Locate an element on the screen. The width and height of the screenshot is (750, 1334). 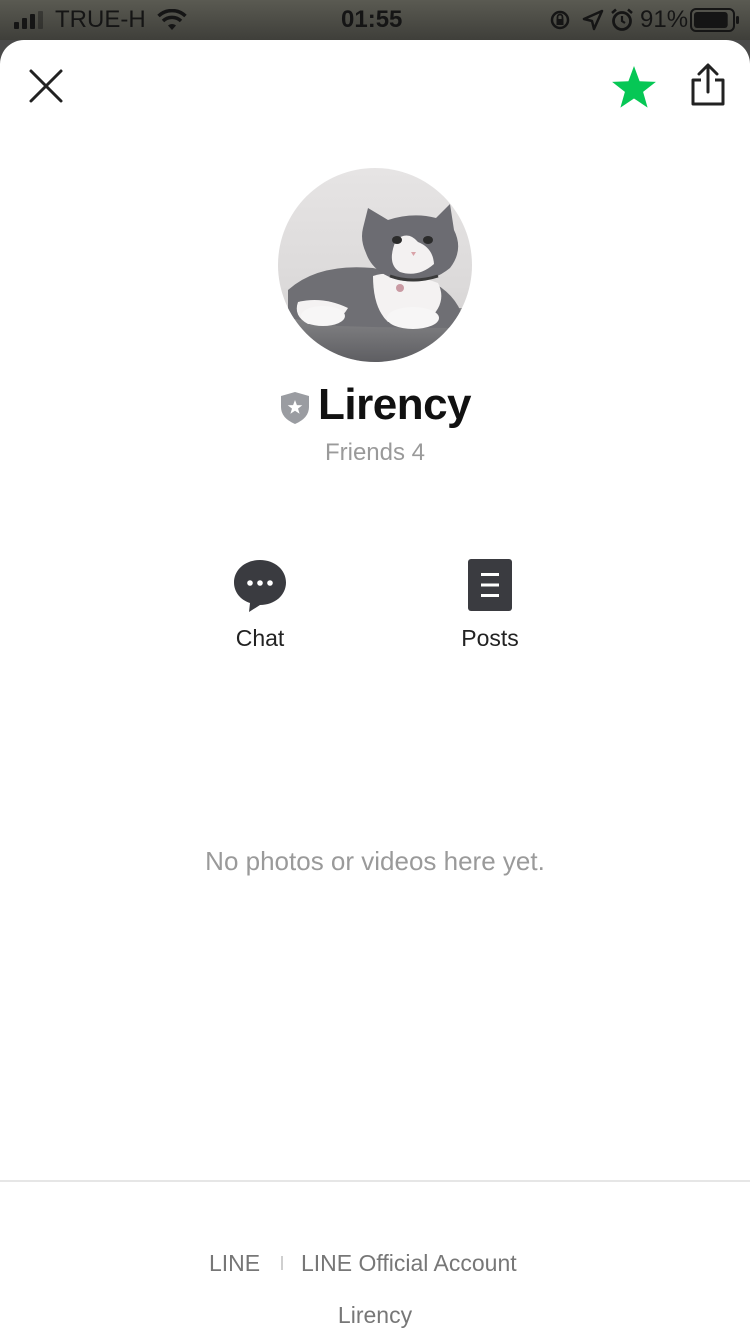
status-time: 01:55 is located at coordinates (372, 19).